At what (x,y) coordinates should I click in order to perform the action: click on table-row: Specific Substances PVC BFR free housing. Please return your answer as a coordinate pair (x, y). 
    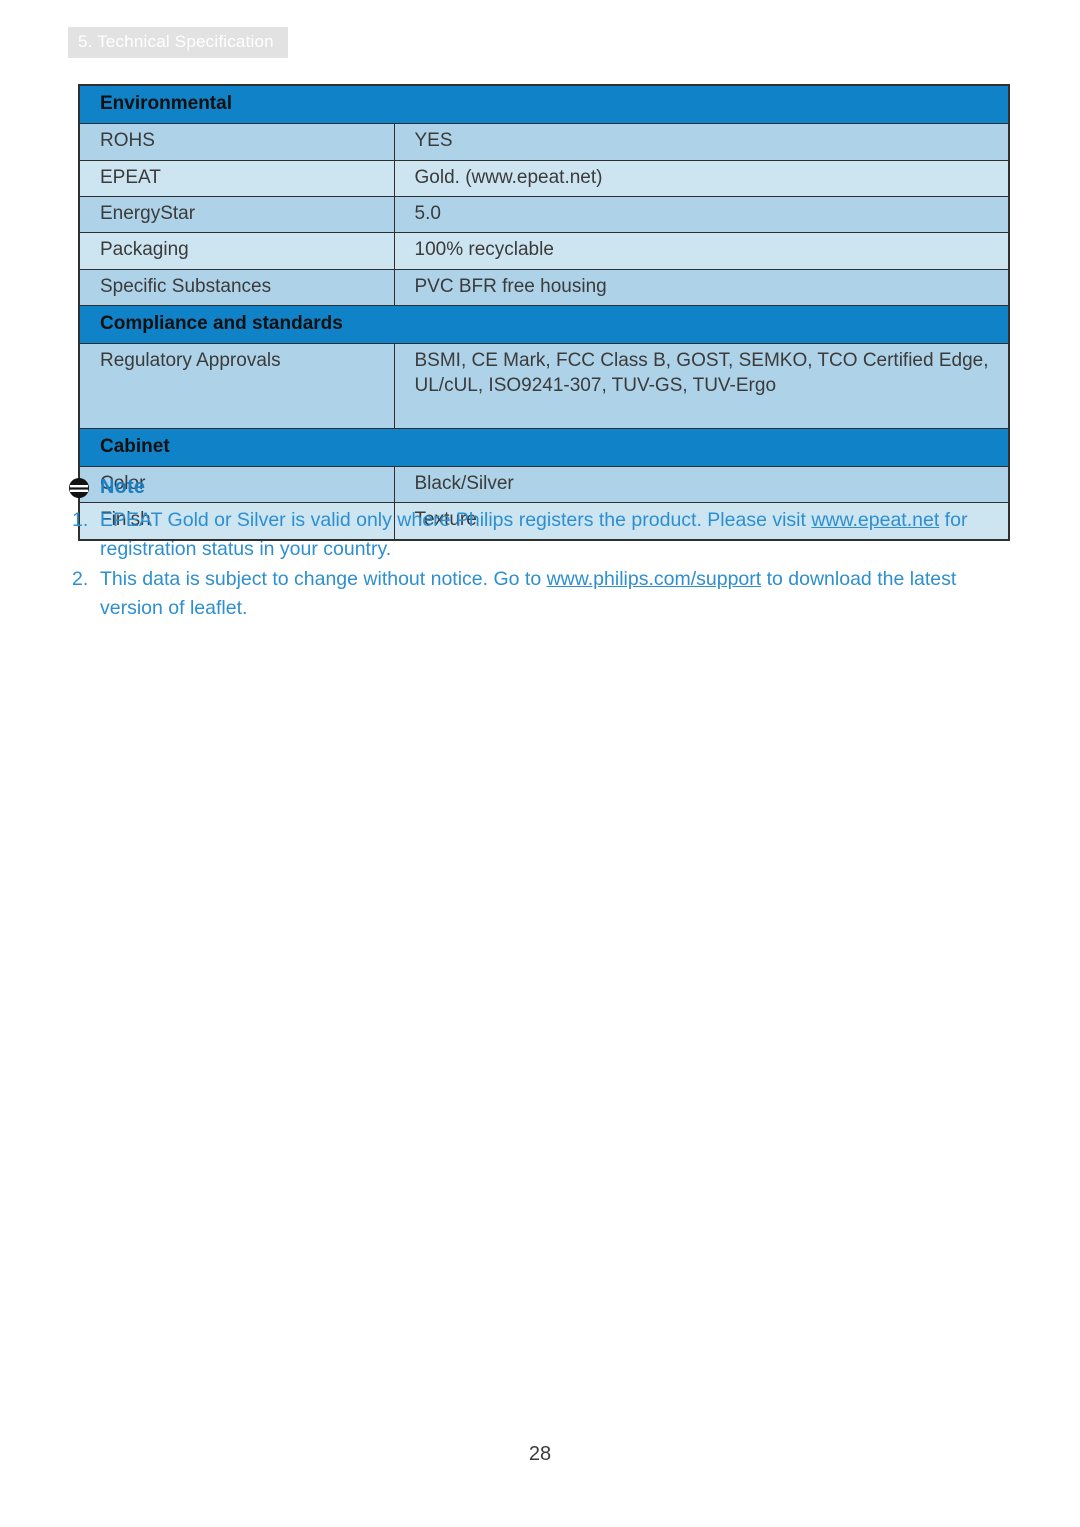
    Looking at the image, I should click on (544, 287).